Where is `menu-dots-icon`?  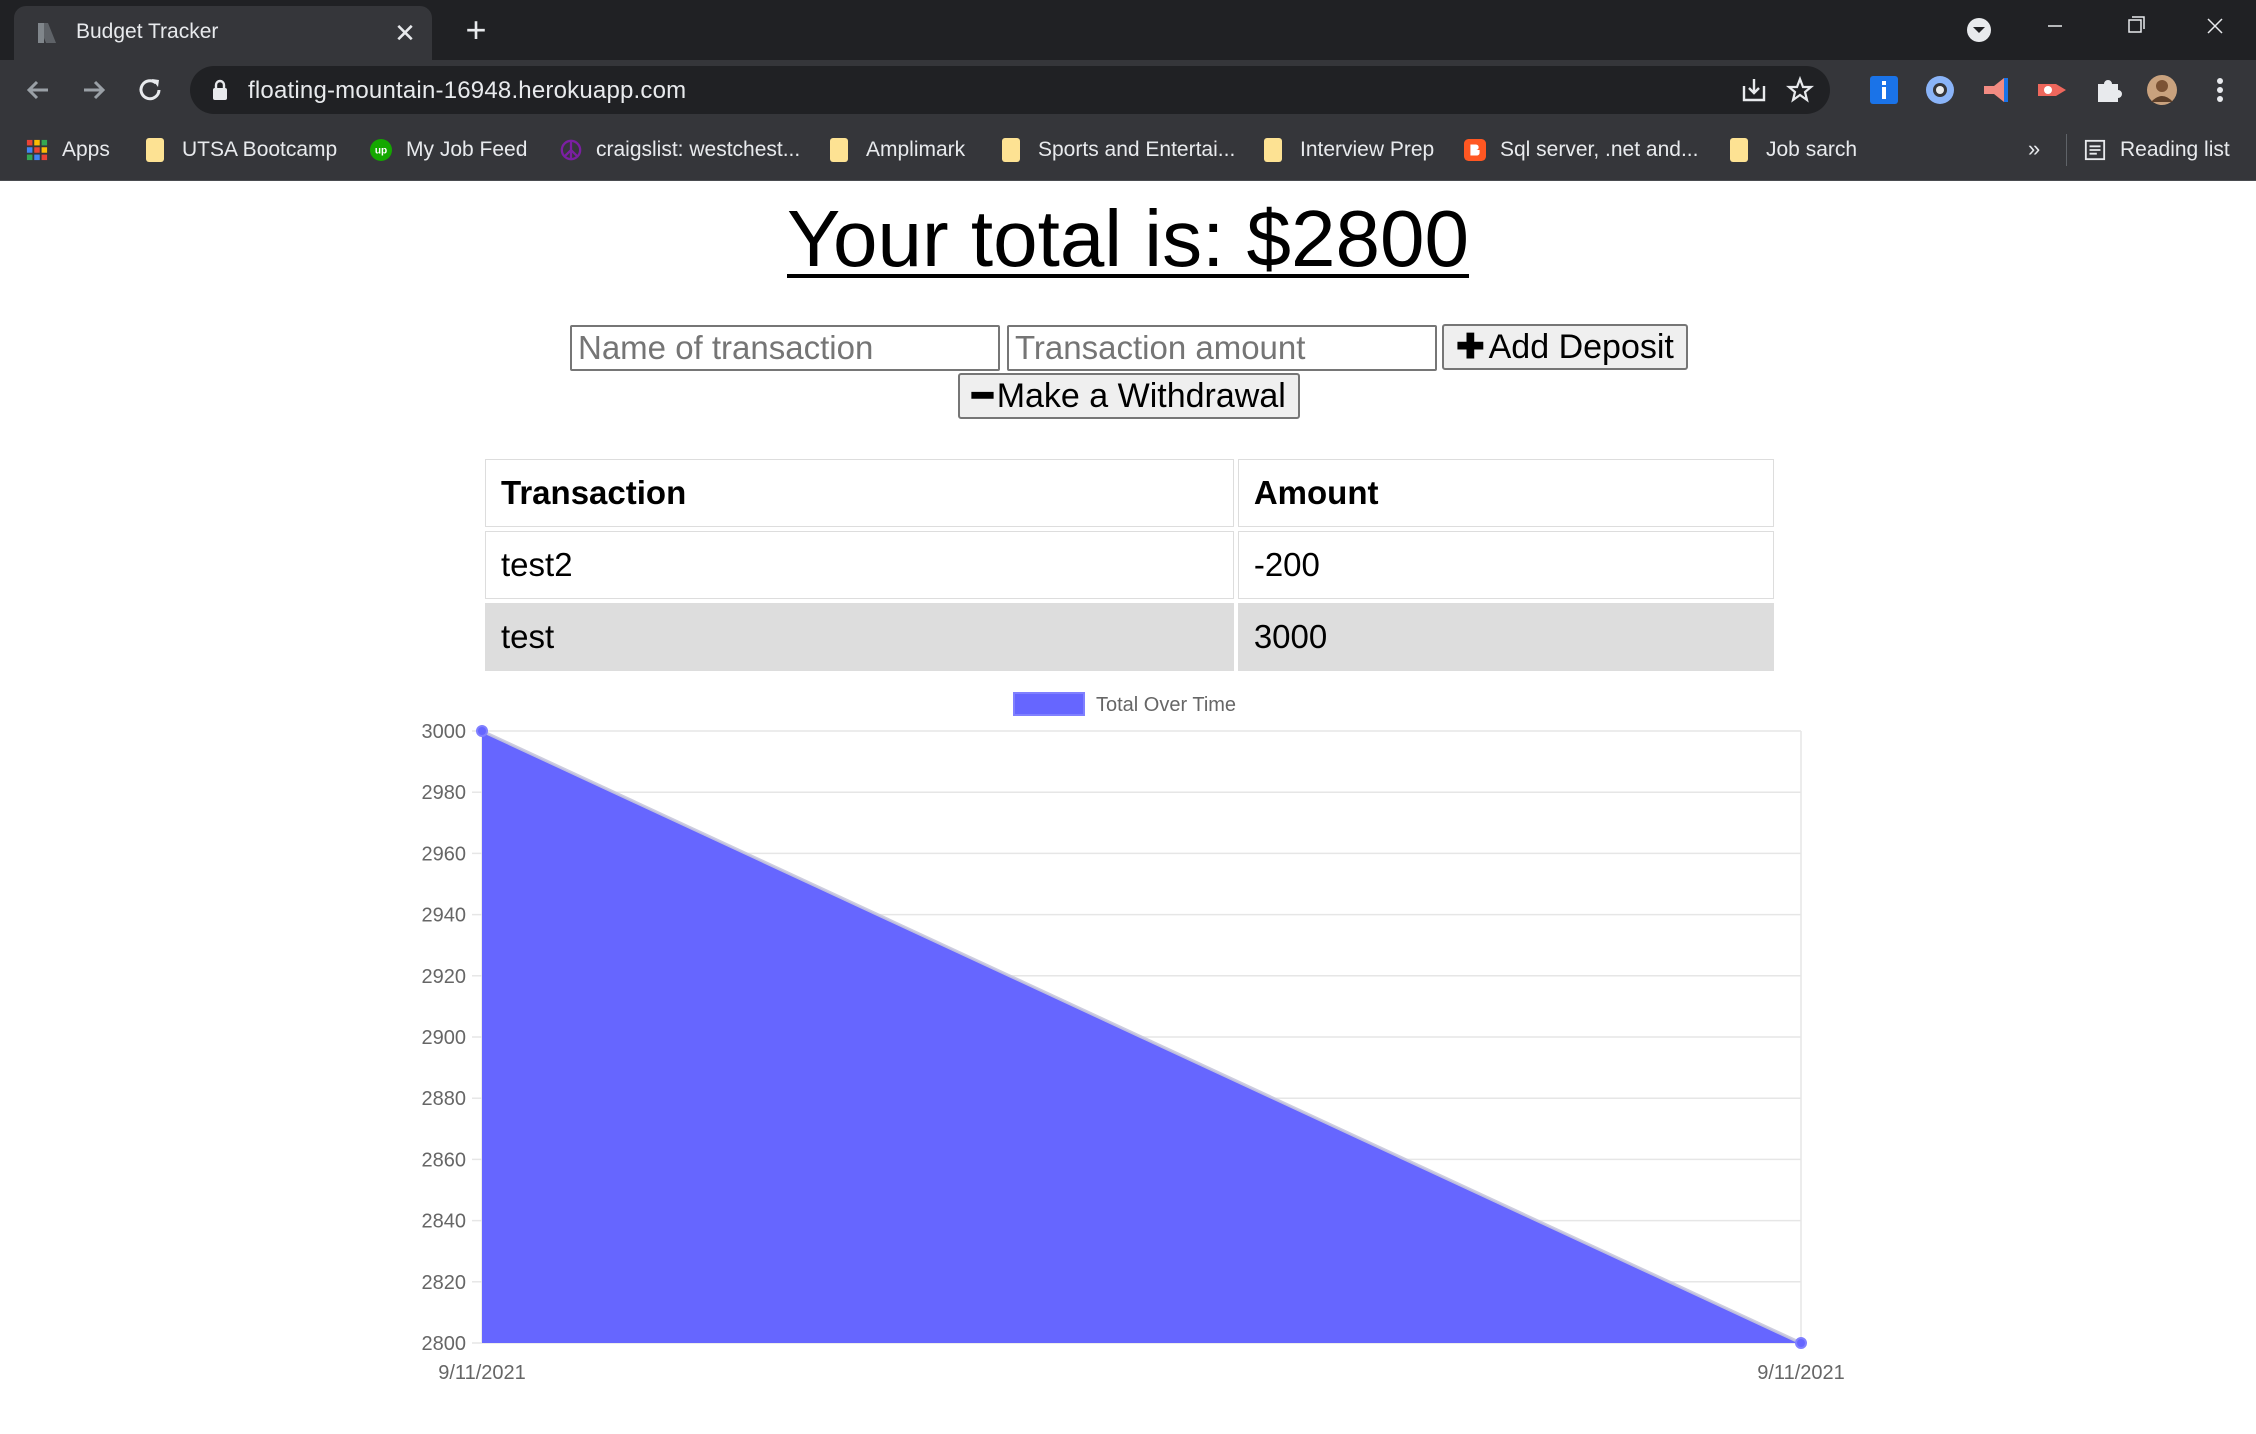
menu-dots-icon is located at coordinates (2220, 90).